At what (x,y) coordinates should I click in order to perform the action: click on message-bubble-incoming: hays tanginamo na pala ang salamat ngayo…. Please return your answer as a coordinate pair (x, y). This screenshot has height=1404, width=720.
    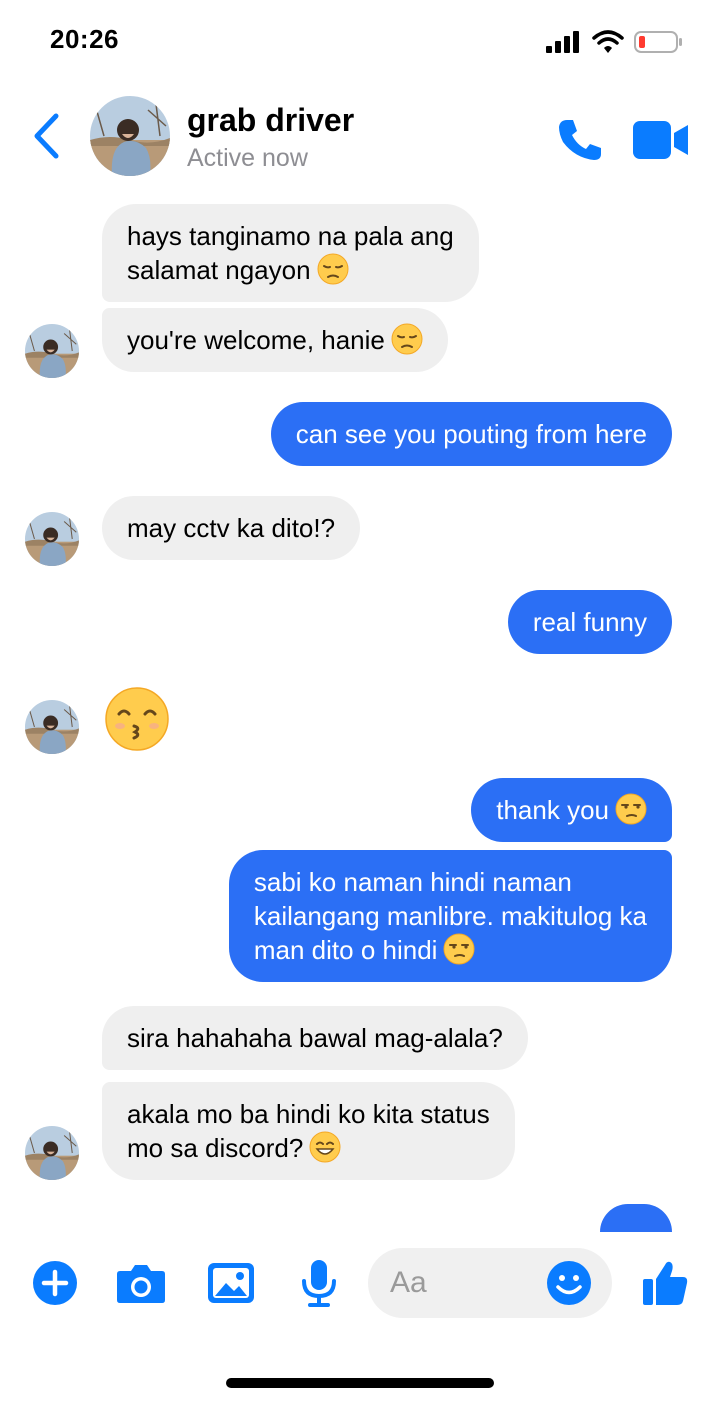
    Looking at the image, I should click on (290, 253).